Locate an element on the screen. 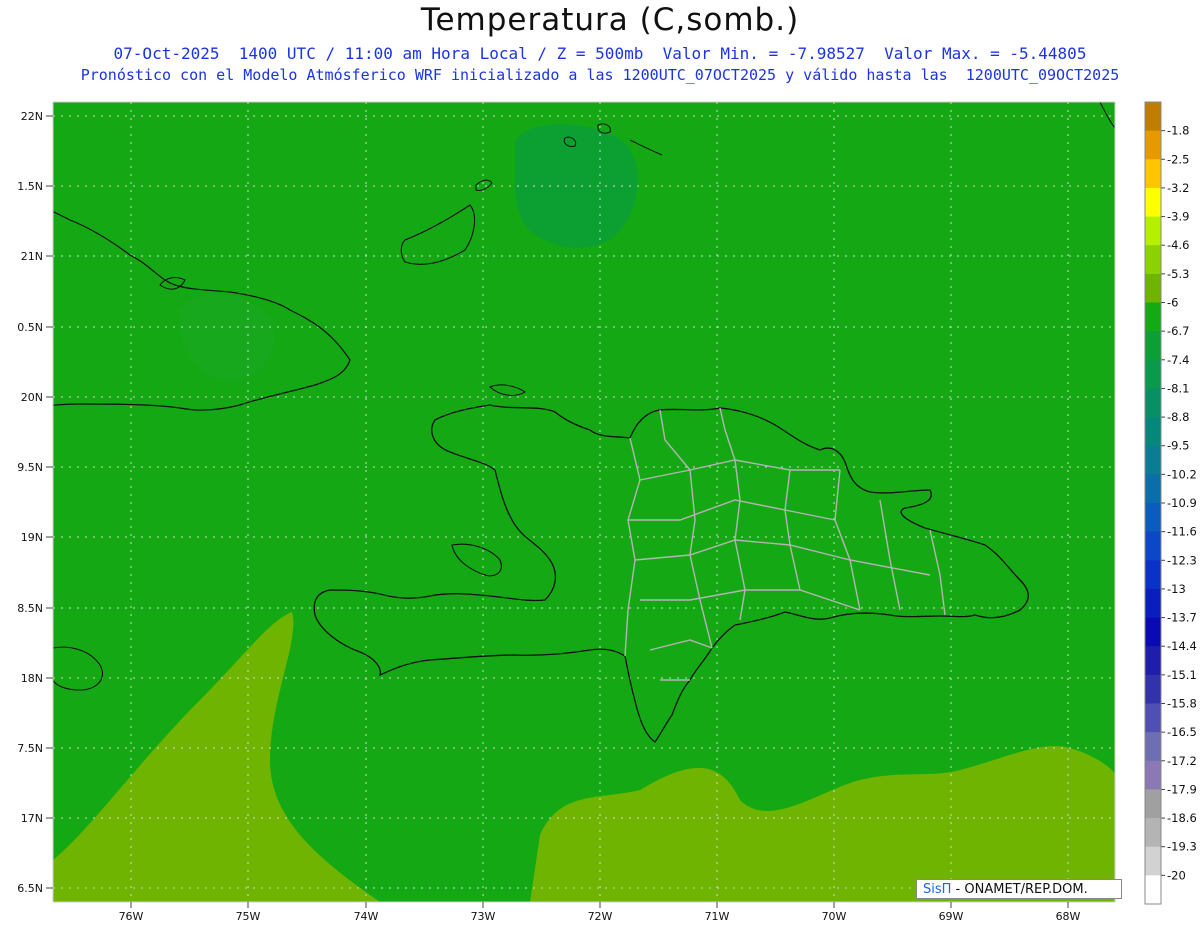 This screenshot has height=927, width=1200. lon-label: 76W is located at coordinates (131, 916).